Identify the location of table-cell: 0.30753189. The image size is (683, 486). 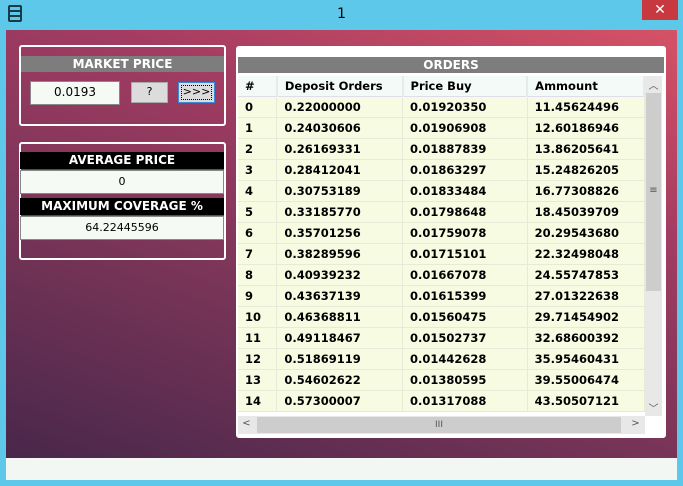
(340, 191).